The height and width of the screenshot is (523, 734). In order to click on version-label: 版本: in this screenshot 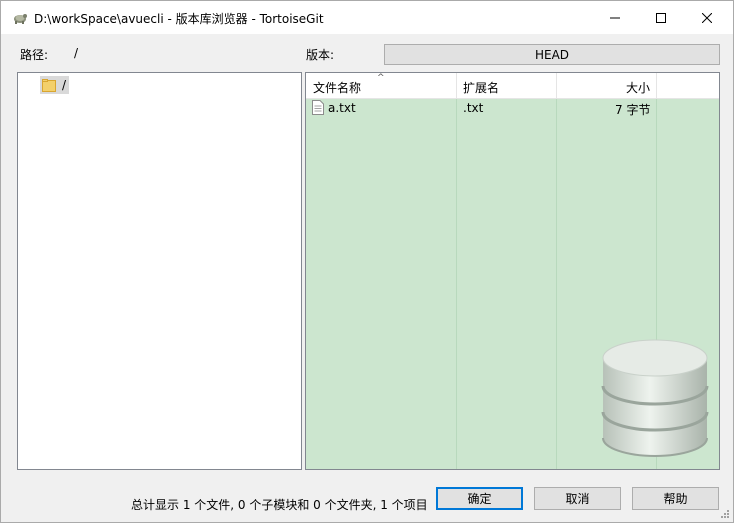, I will do `click(320, 55)`.